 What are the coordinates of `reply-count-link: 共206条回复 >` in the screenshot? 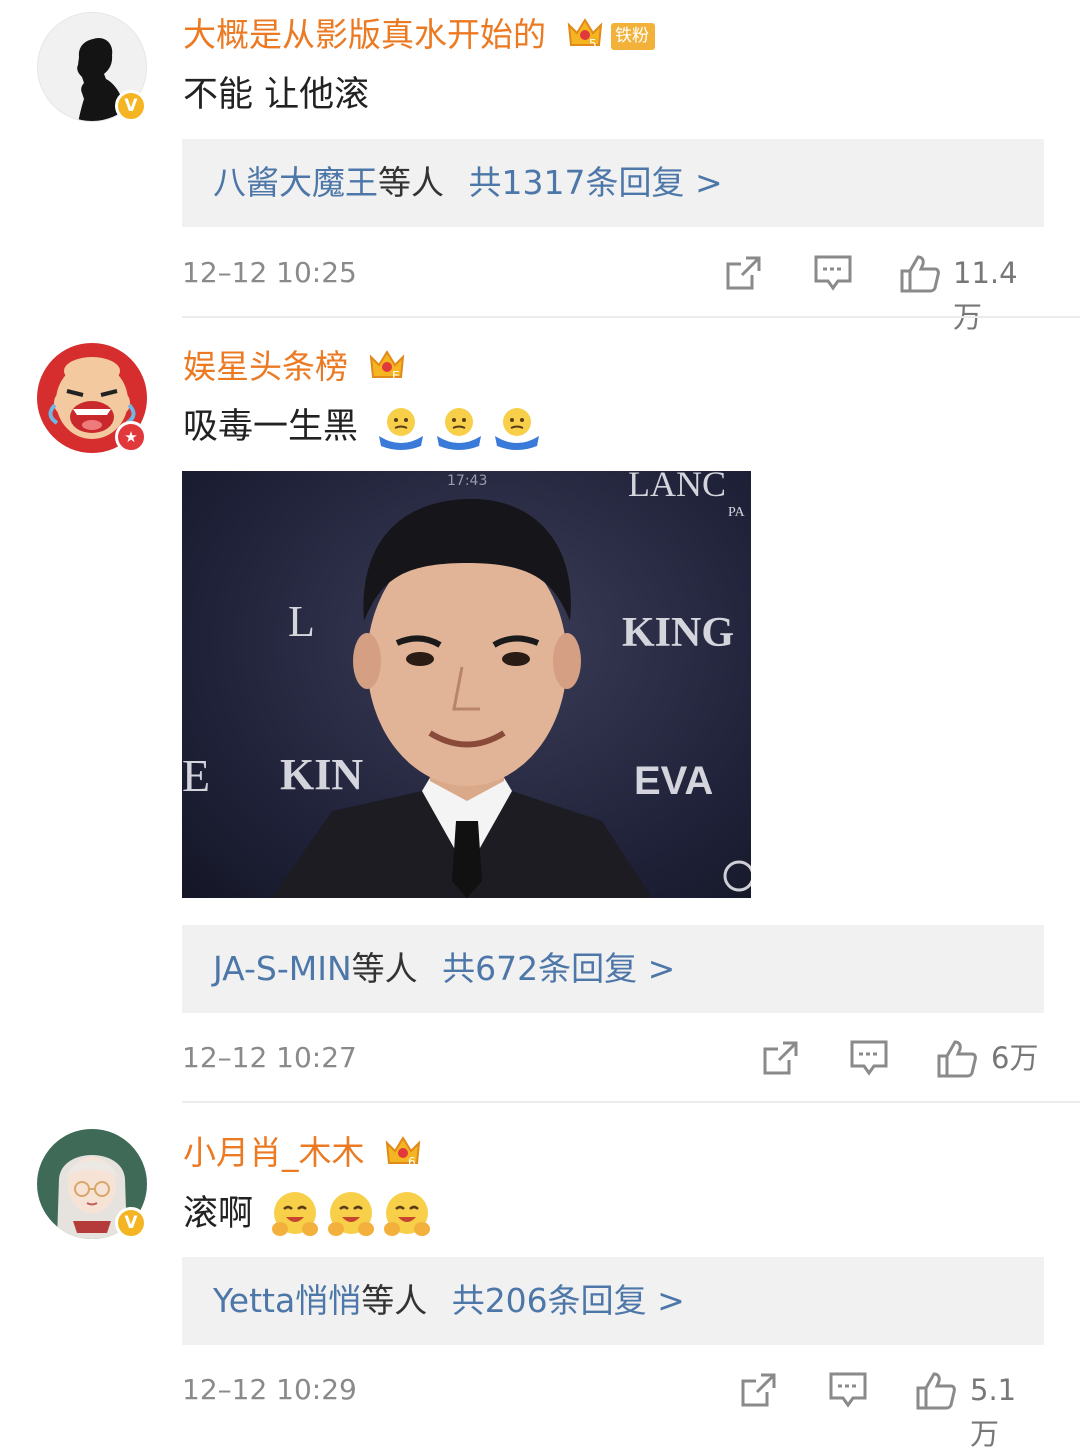 It's located at (568, 1300).